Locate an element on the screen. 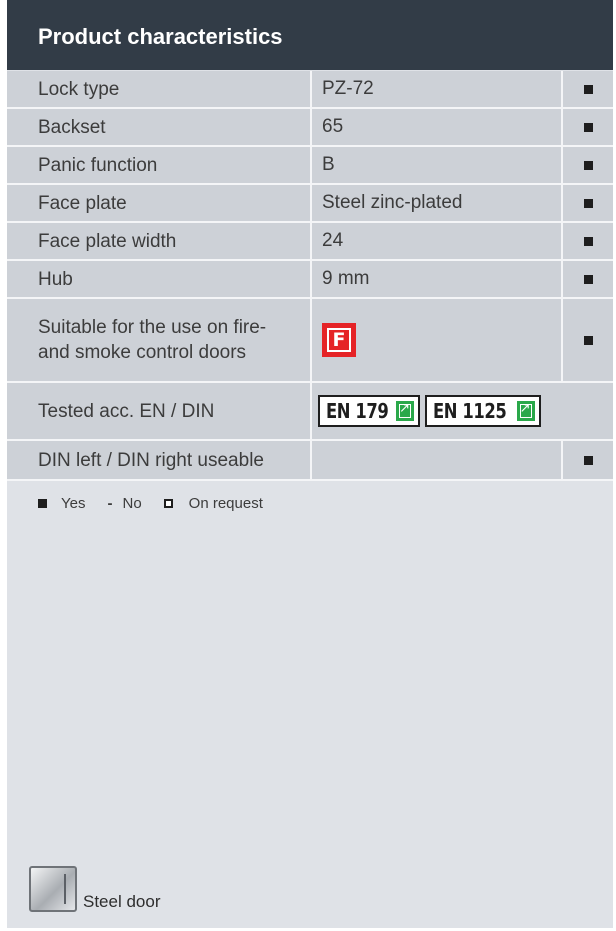 This screenshot has width=616, height=931. badge-text: EN 1125 is located at coordinates (470, 411).